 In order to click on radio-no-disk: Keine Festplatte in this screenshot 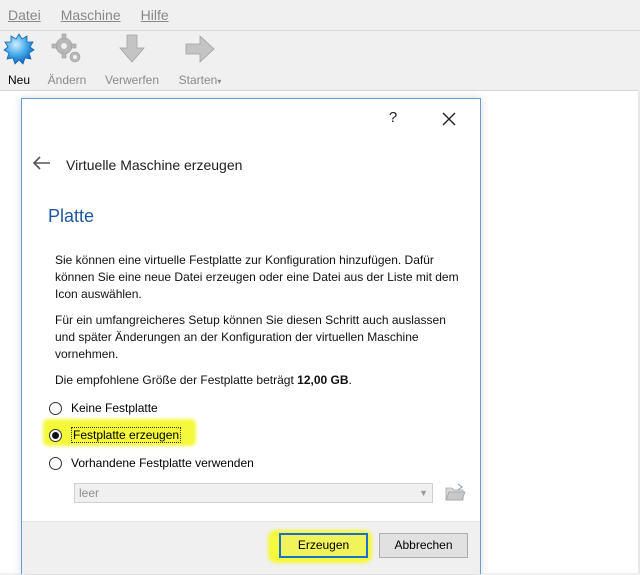, I will do `click(103, 408)`.